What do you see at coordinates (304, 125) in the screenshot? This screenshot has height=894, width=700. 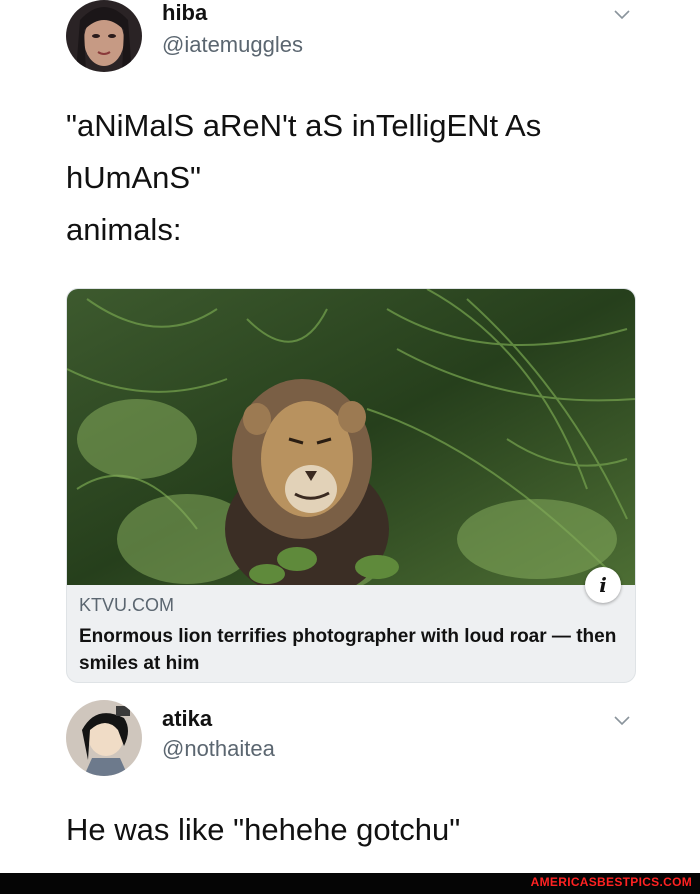 I see `tweet-text-line-1: "aNiMalS aReN't aS inTelligENt As` at bounding box center [304, 125].